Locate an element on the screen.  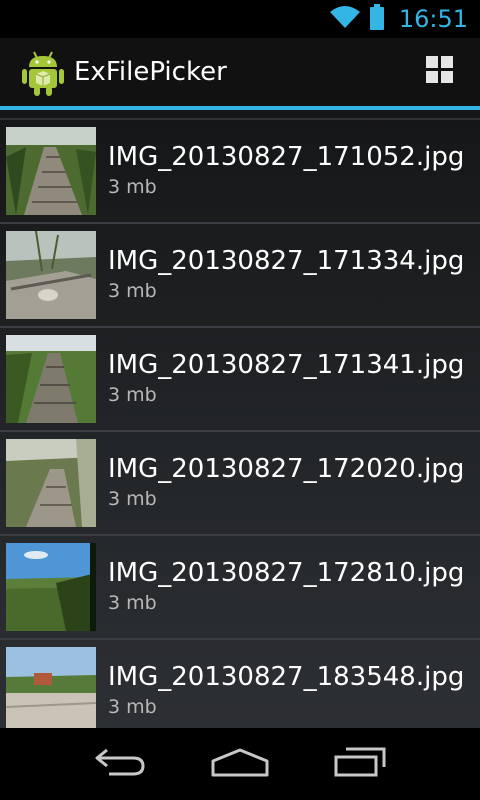
file-name: IMG_20130827_172810.jpg is located at coordinates (286, 573).